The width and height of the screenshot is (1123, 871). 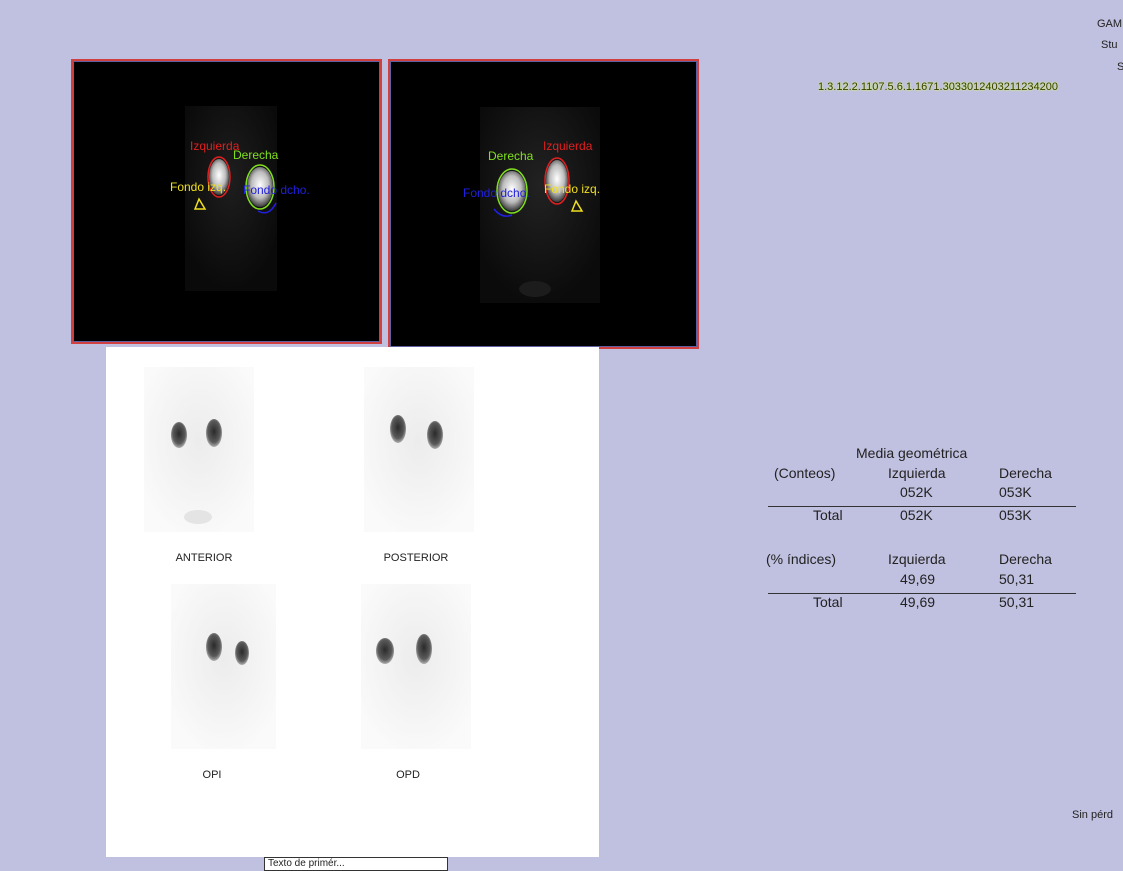 I want to click on counts-total-label: Total, so click(x=828, y=515).